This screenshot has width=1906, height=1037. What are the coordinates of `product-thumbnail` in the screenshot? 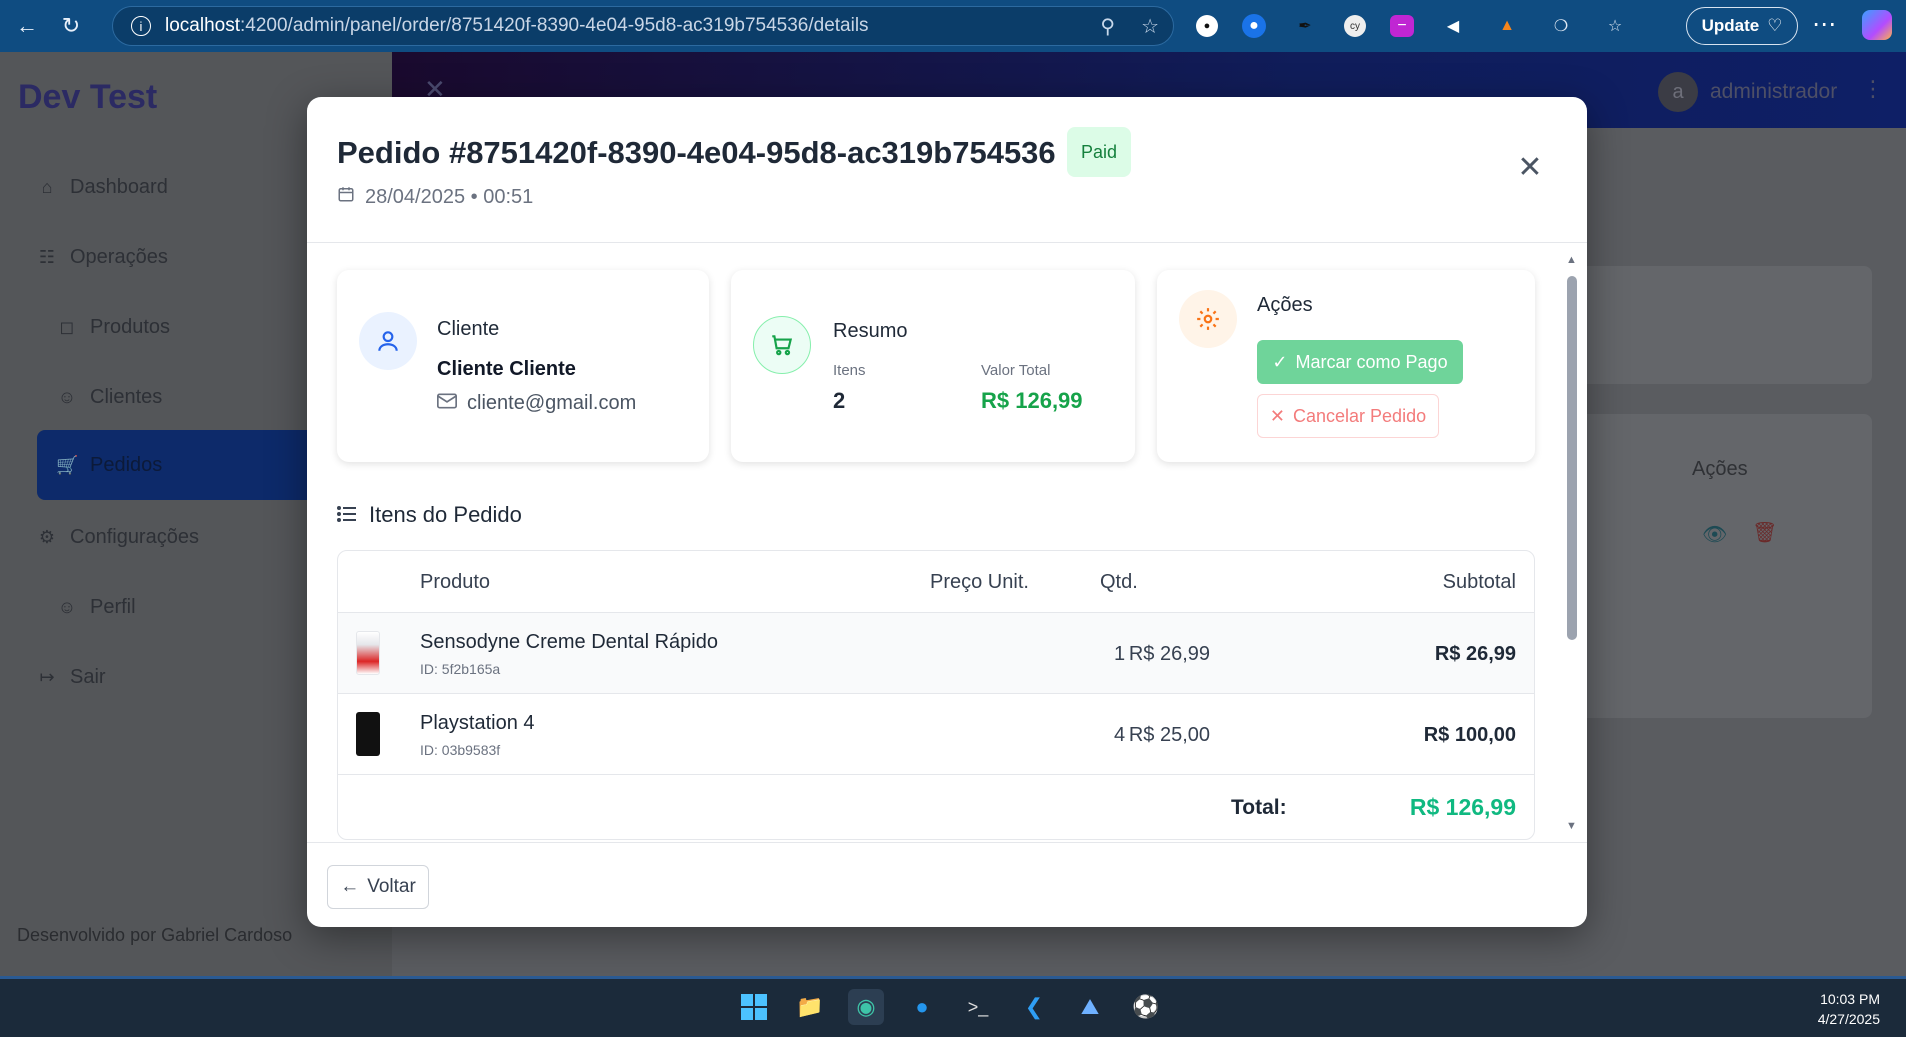 It's located at (368, 653).